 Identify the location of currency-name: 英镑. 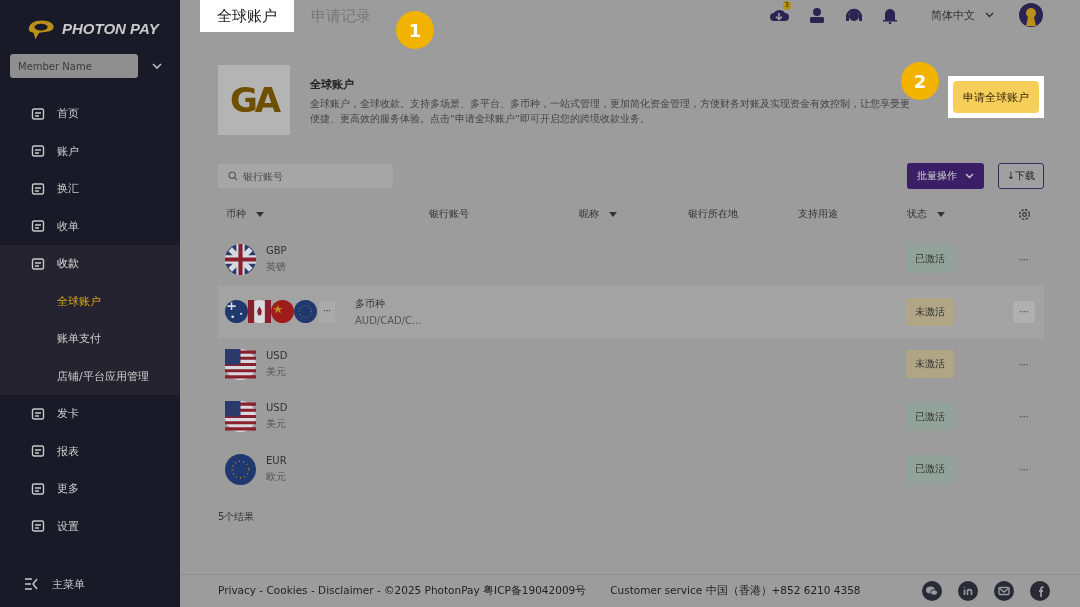
(276, 266).